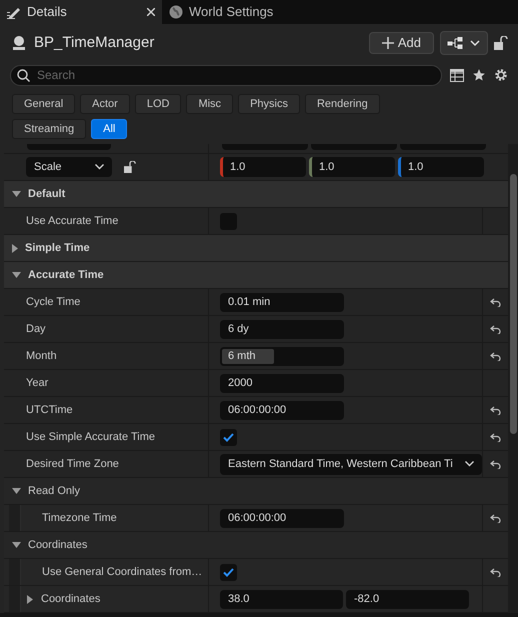 Image resolution: width=518 pixels, height=617 pixels. What do you see at coordinates (14, 12) in the screenshot?
I see `pencil-icon` at bounding box center [14, 12].